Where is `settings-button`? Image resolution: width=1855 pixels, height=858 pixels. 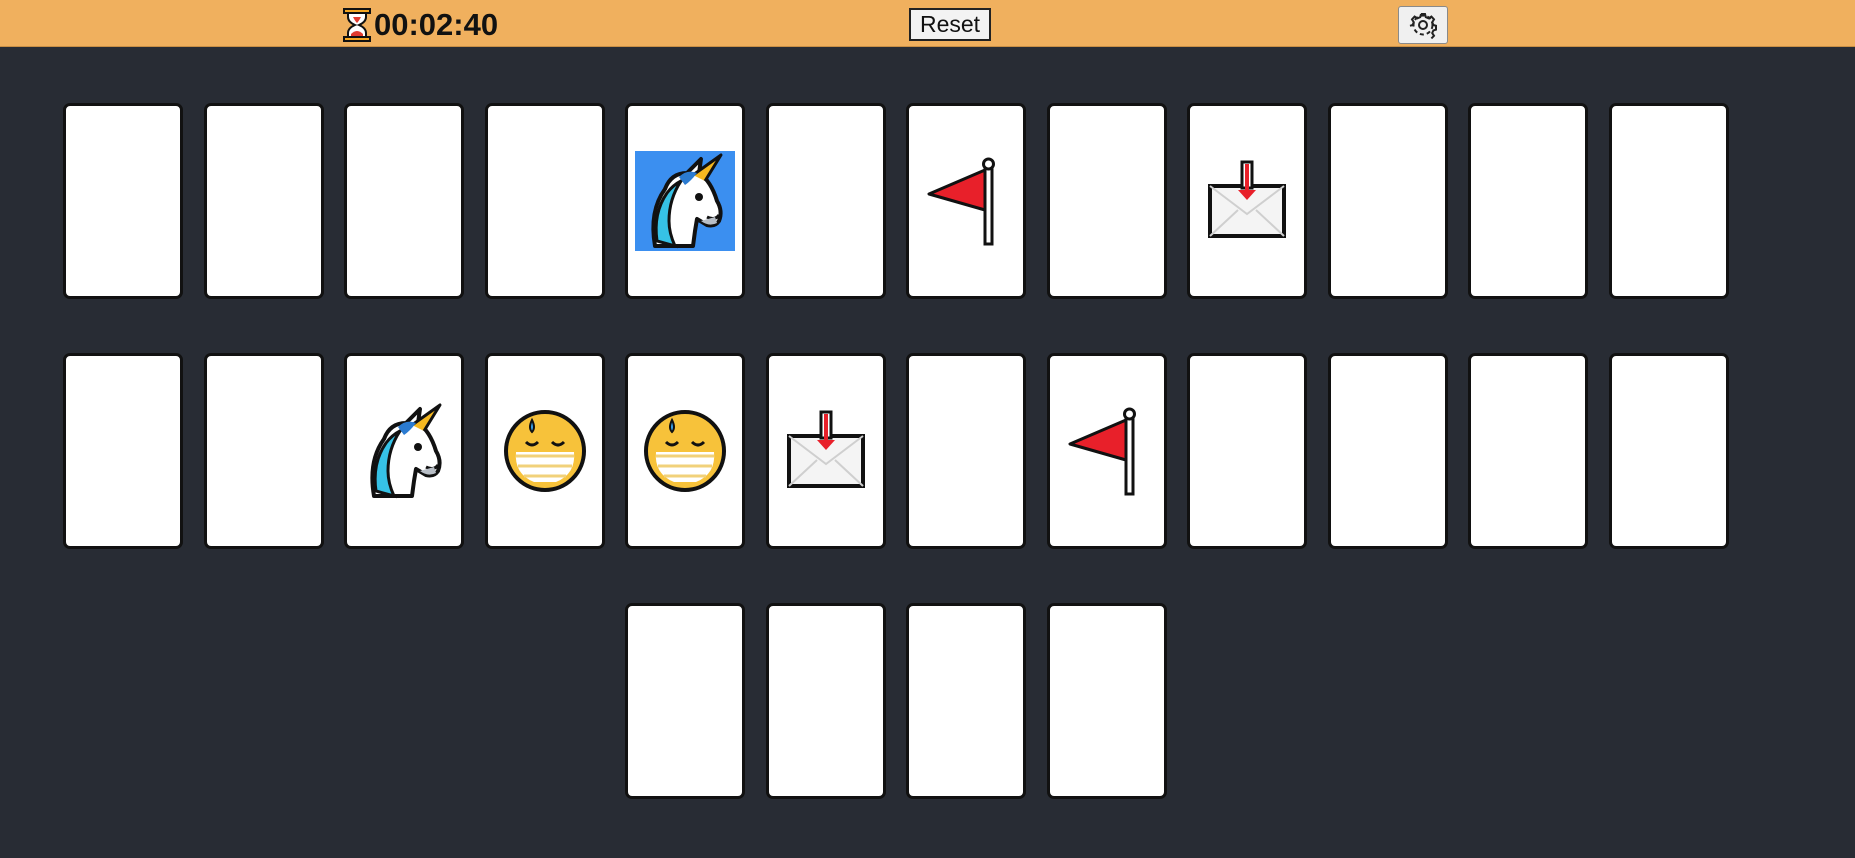
settings-button is located at coordinates (1423, 25).